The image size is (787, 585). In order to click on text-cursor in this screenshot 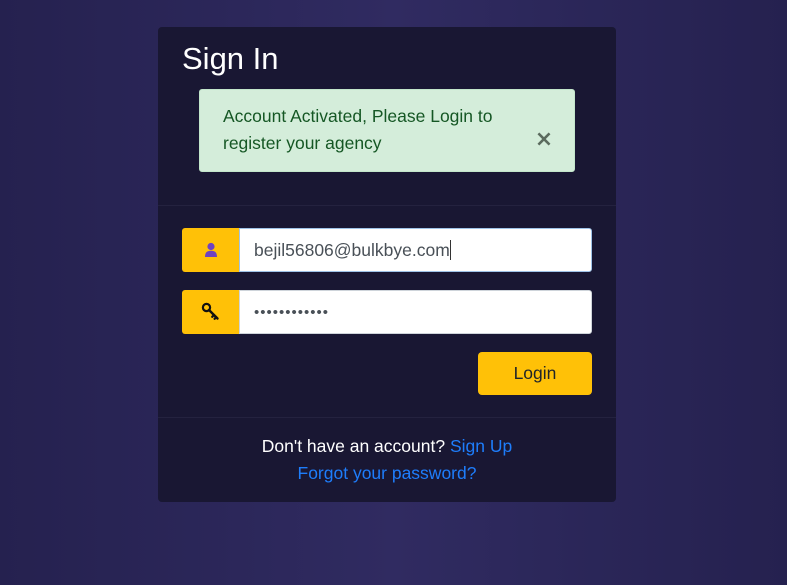, I will do `click(450, 250)`.